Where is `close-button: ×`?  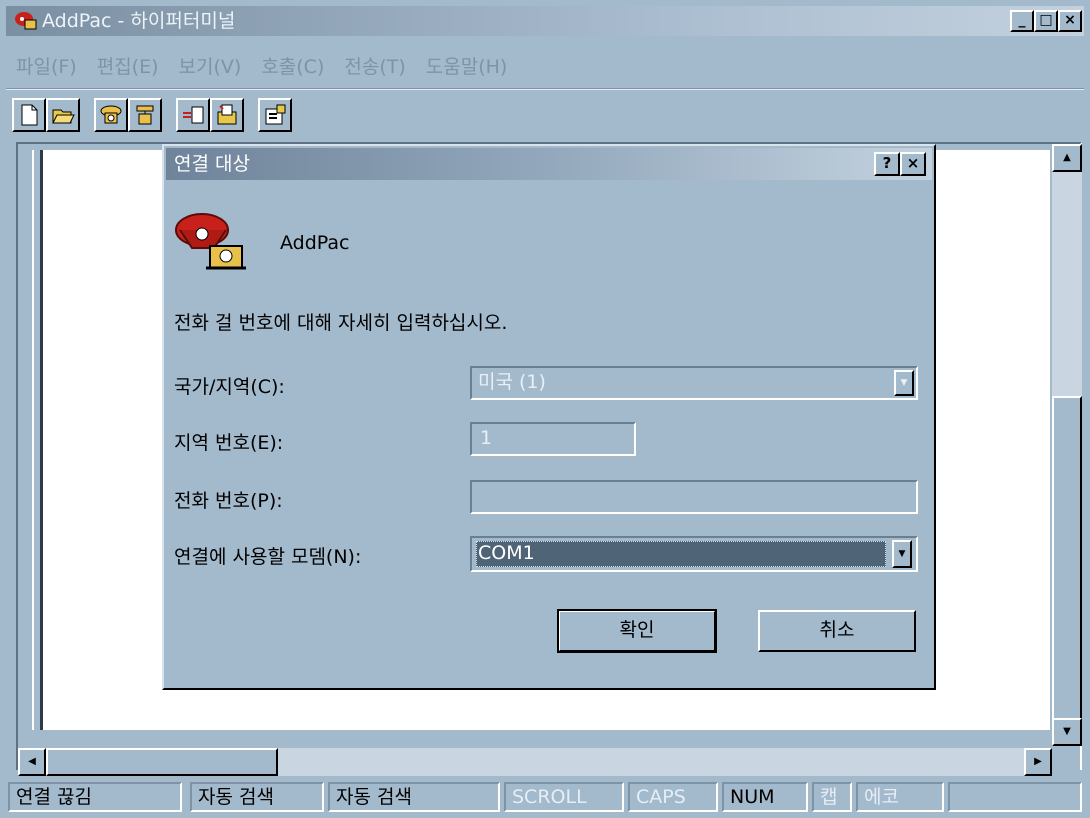
close-button: × is located at coordinates (1070, 21).